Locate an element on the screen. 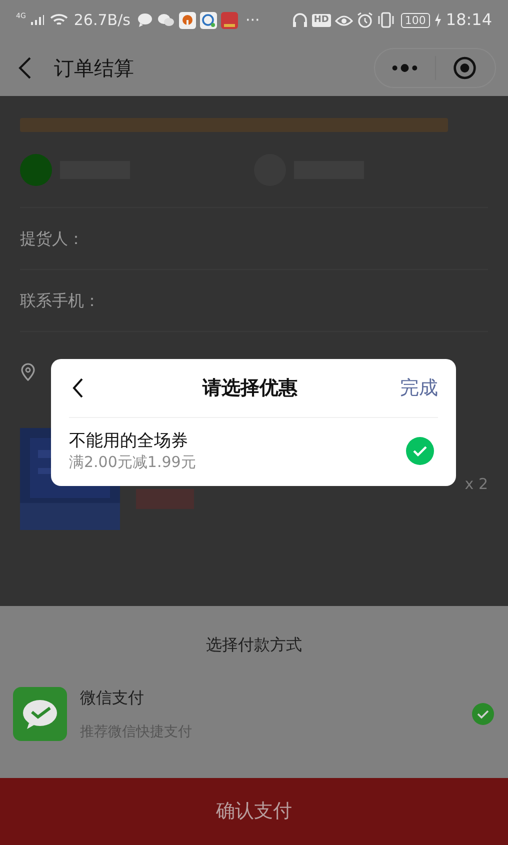  chat-bubble-icon is located at coordinates (145, 20).